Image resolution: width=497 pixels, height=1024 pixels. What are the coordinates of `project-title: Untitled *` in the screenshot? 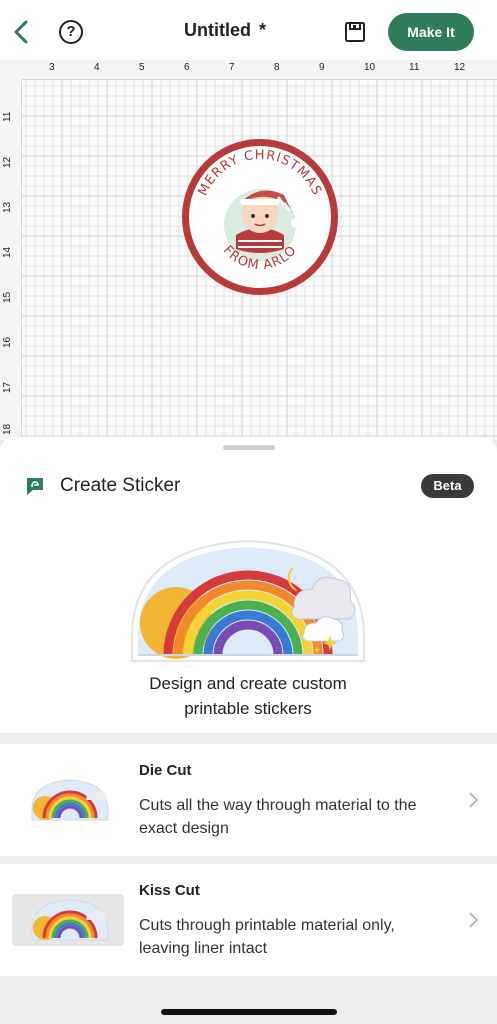 It's located at (225, 30).